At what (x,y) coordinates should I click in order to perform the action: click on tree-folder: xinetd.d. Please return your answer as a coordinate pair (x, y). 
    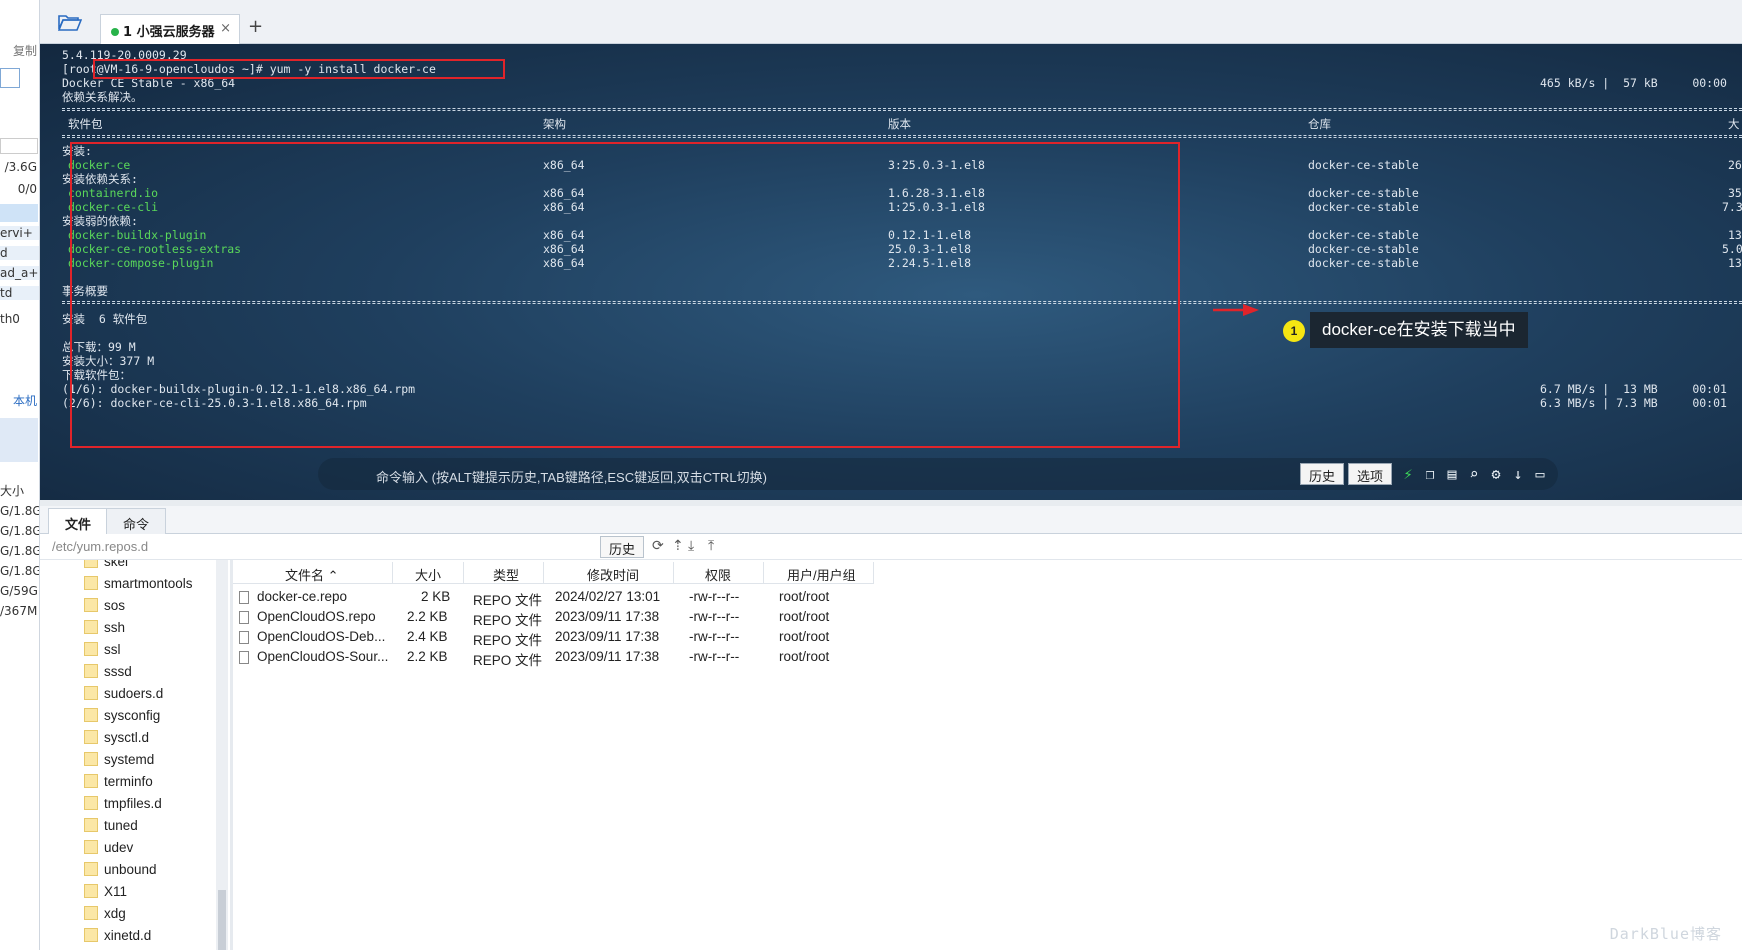
    Looking at the image, I should click on (117, 939).